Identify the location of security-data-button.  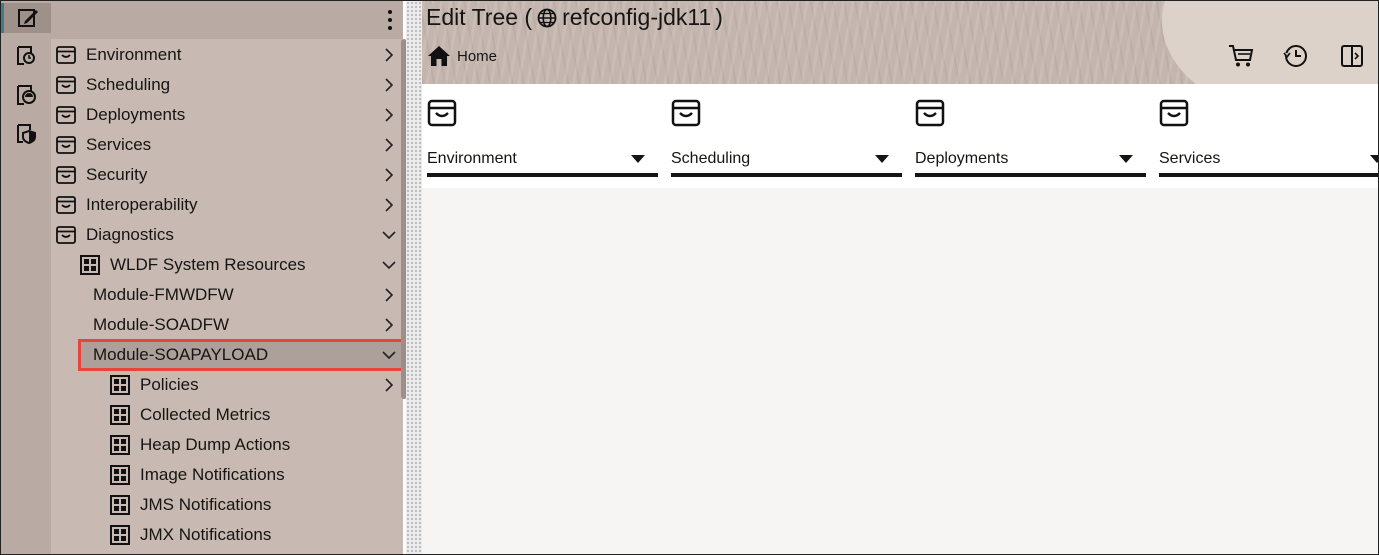
(26, 134).